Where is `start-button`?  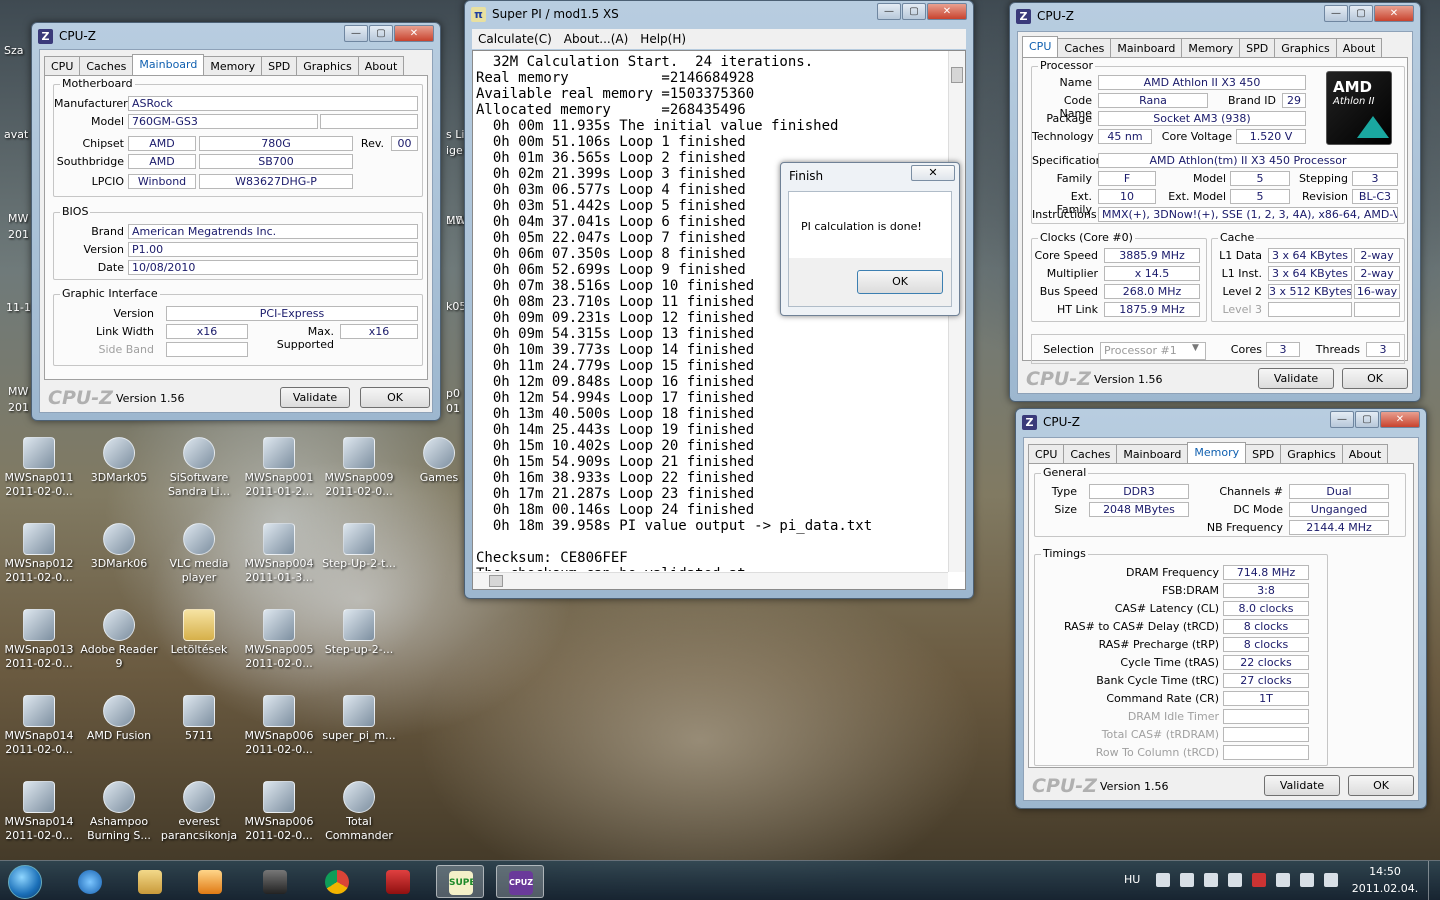 start-button is located at coordinates (26, 881).